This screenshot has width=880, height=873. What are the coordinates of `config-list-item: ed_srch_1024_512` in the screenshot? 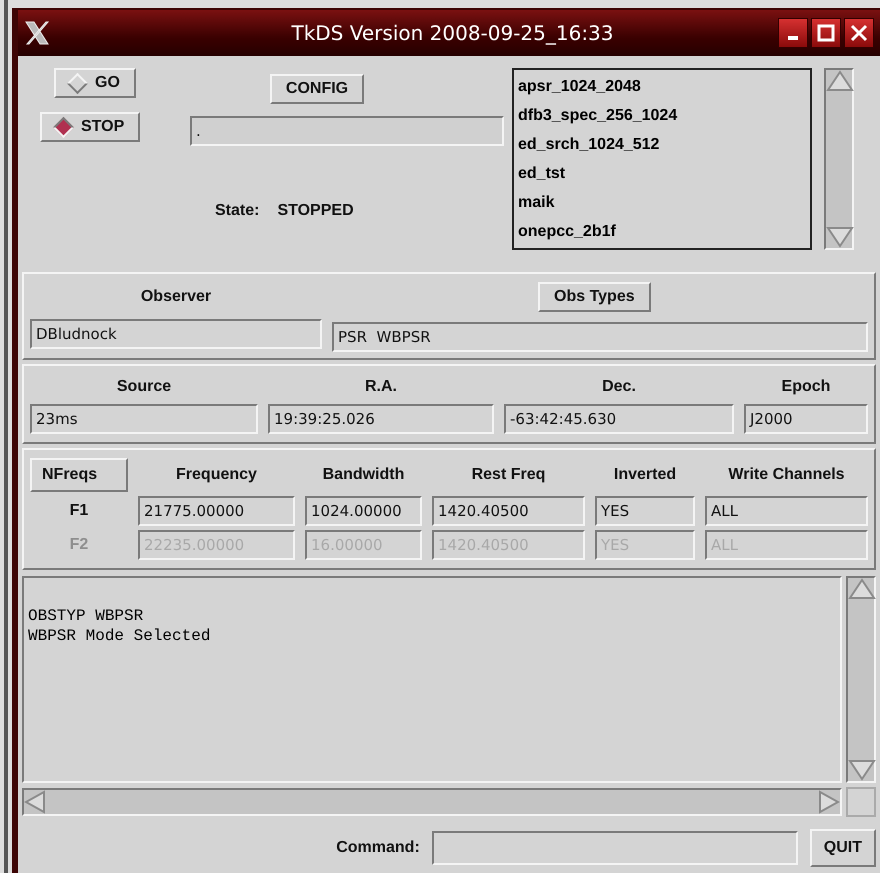 It's located at (662, 144).